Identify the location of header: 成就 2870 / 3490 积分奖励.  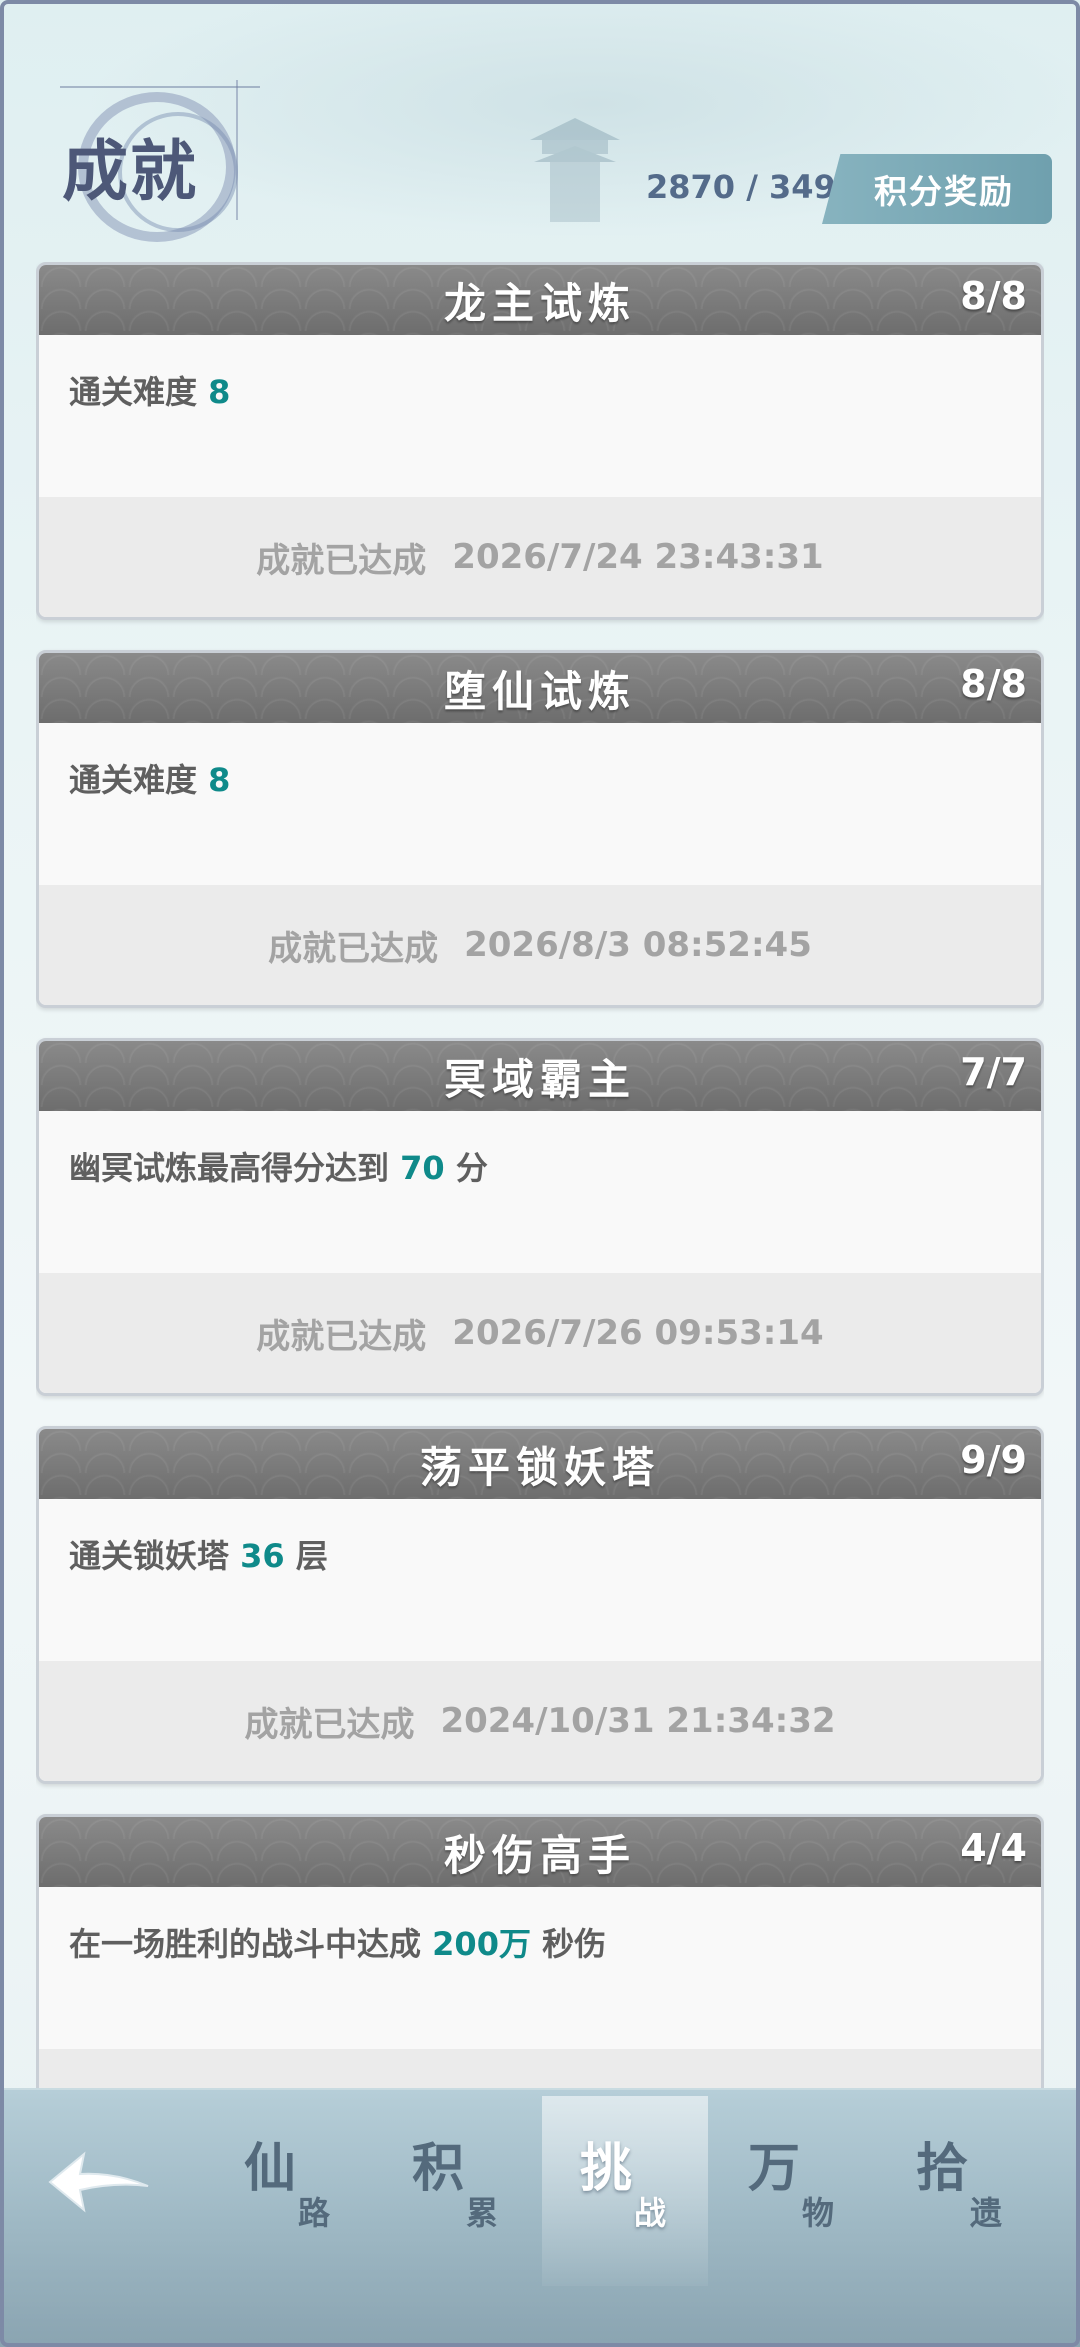
(540, 130).